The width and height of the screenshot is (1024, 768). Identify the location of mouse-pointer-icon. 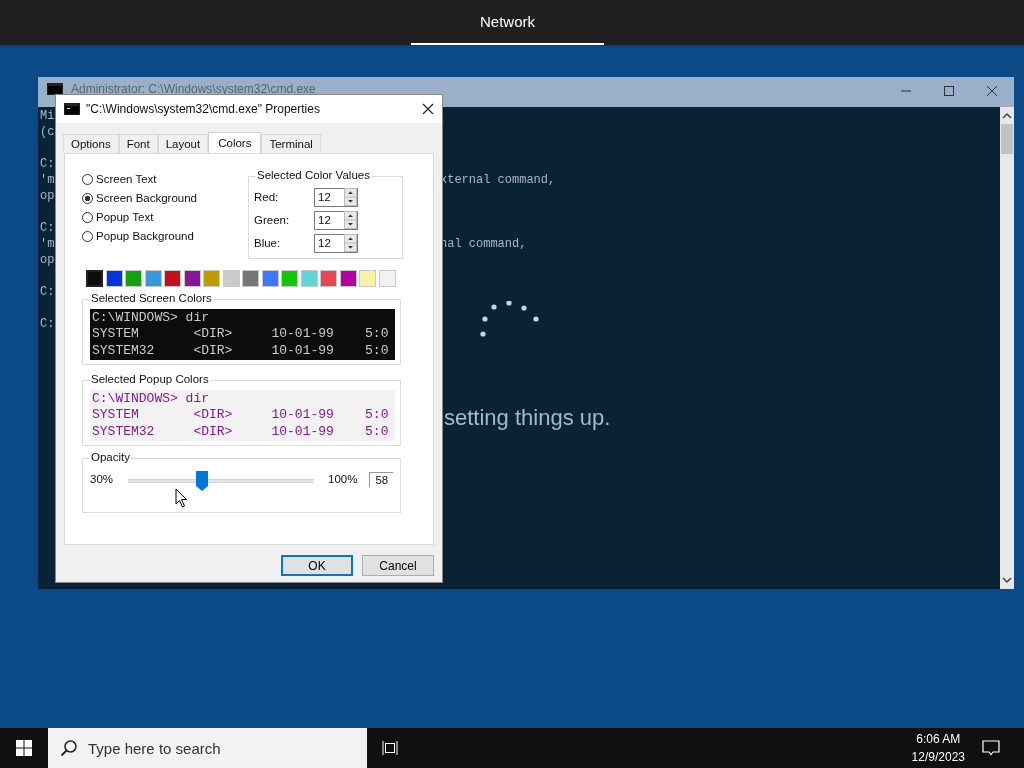
(182, 498).